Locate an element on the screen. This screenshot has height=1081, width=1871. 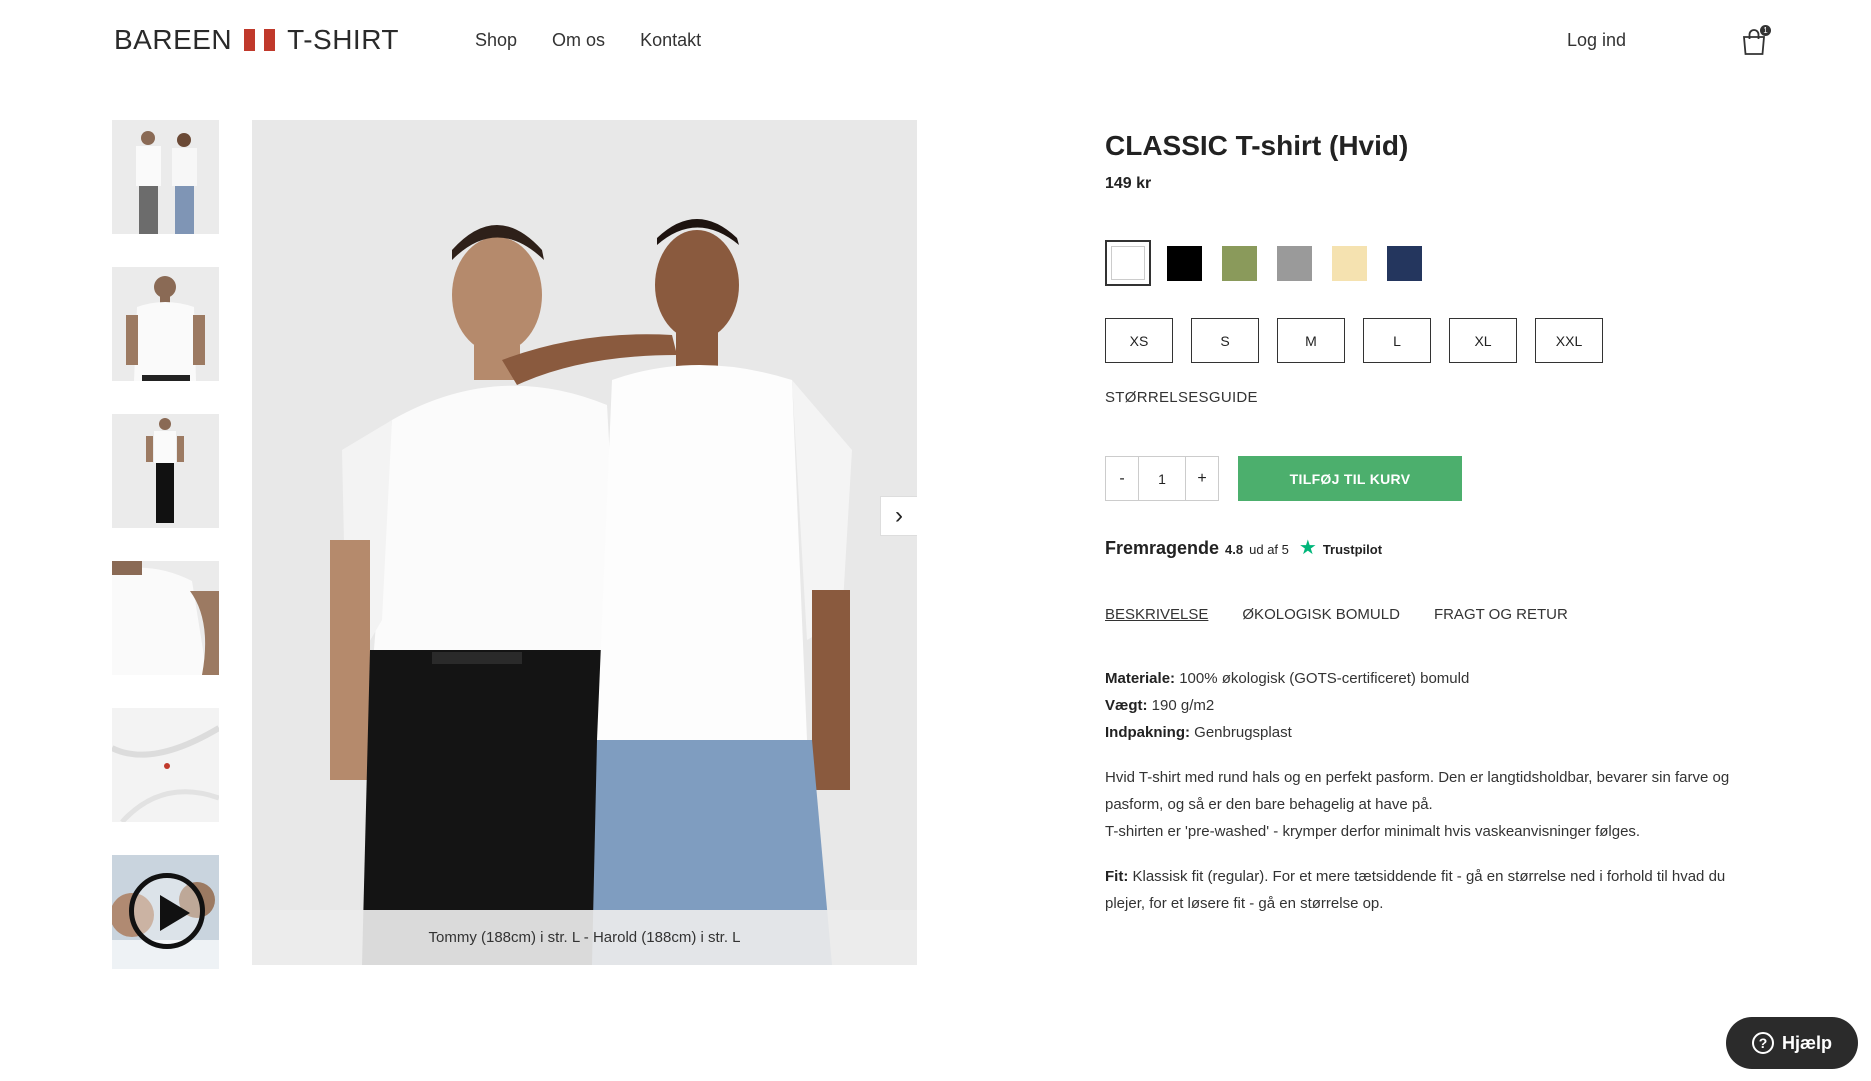
color-swatches is located at coordinates (1263, 263).